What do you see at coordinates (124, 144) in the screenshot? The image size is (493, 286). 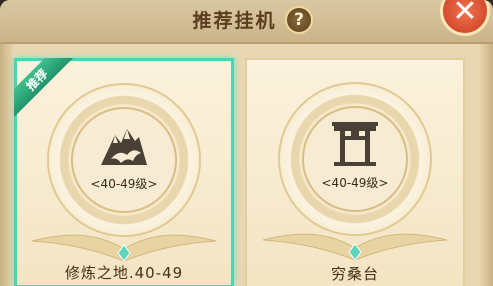 I see `mountain-icon` at bounding box center [124, 144].